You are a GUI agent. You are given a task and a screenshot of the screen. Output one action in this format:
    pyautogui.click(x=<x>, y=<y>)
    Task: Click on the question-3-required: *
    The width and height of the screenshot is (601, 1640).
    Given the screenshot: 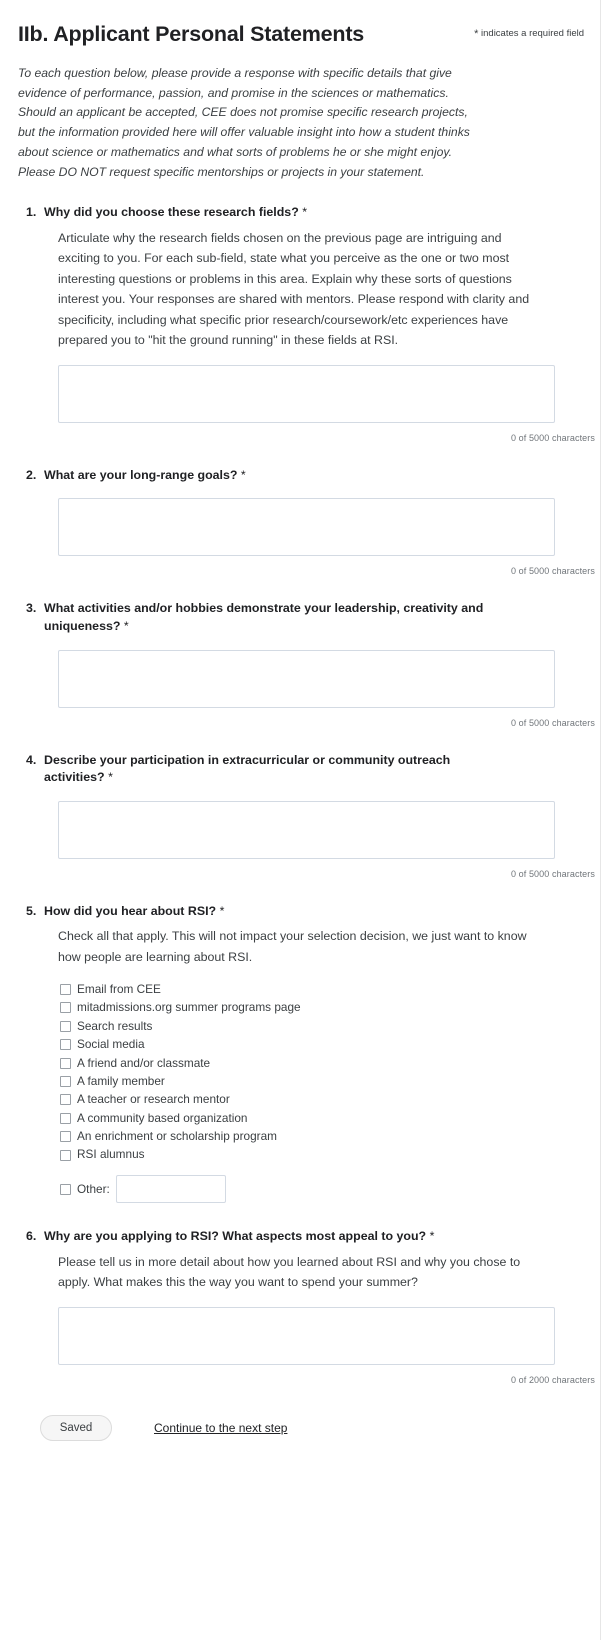 What is the action you would take?
    pyautogui.click(x=126, y=626)
    